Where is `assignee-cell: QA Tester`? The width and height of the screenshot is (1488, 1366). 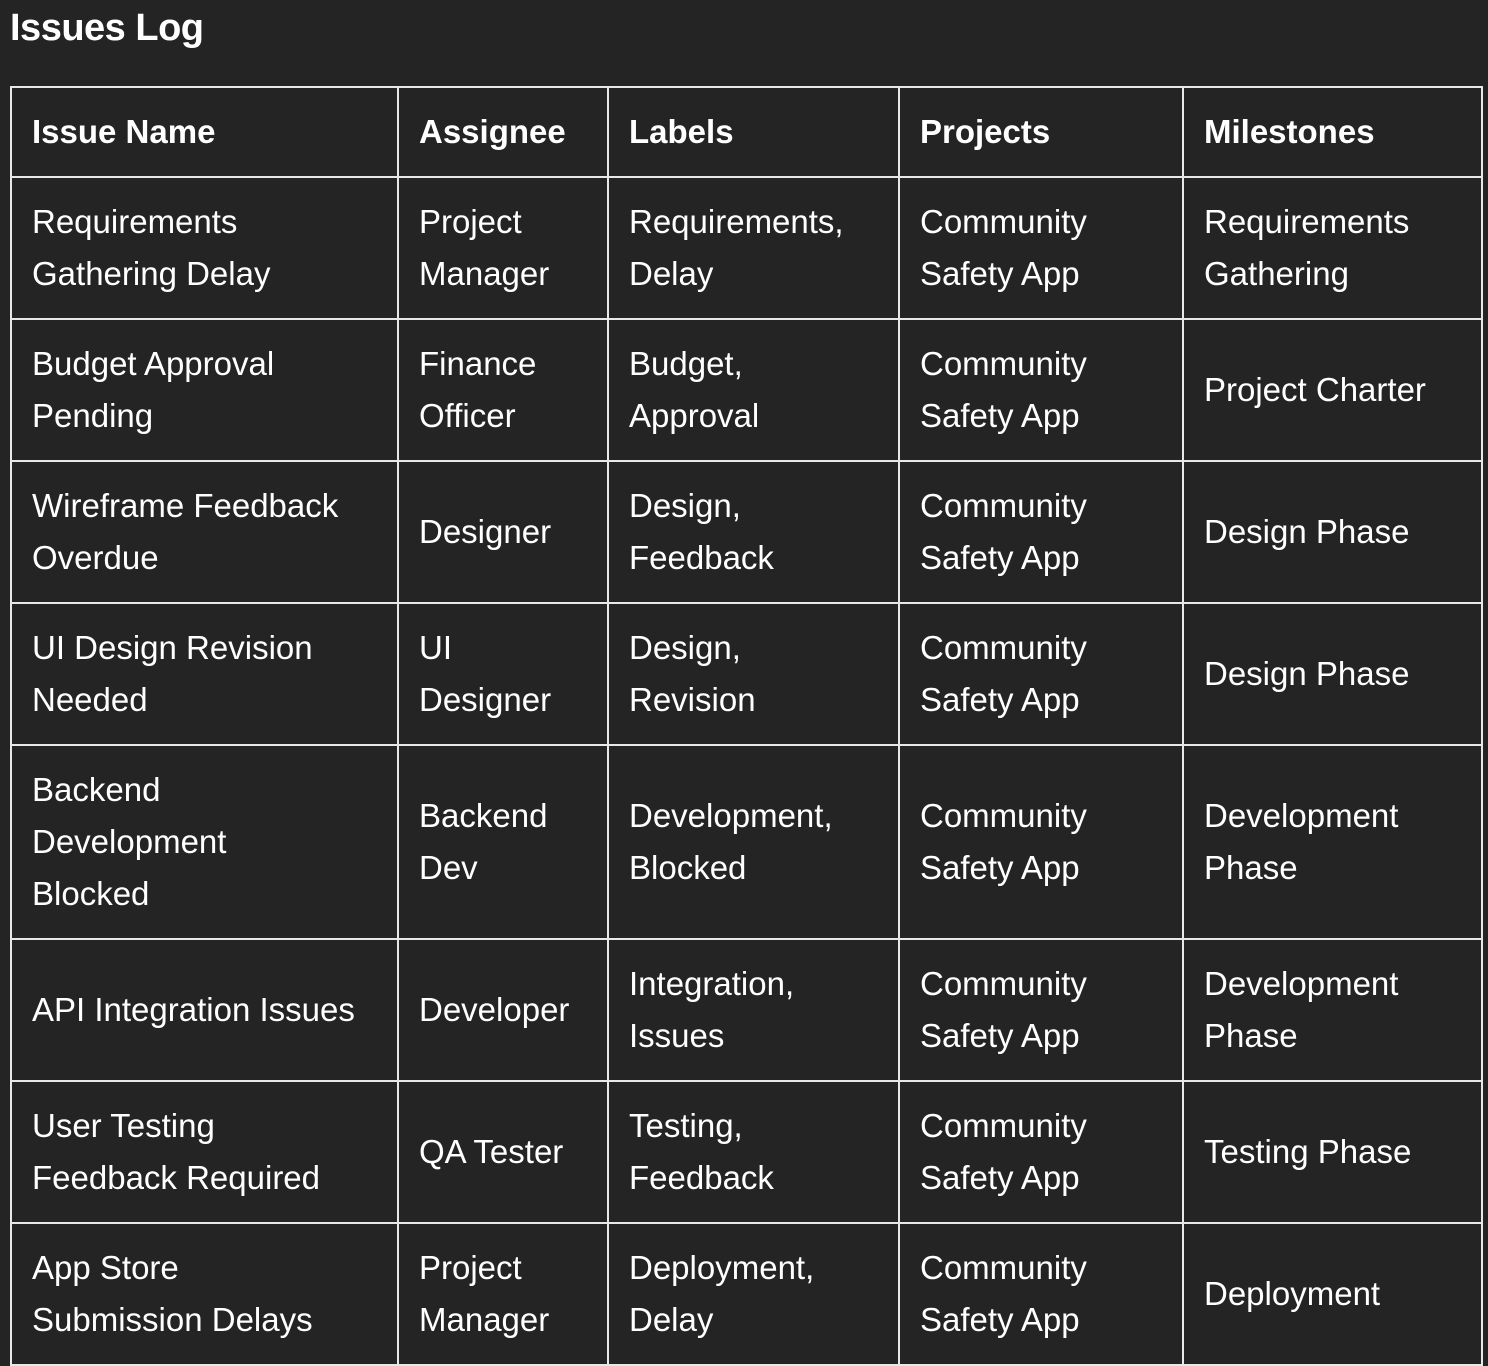 assignee-cell: QA Tester is located at coordinates (503, 1152).